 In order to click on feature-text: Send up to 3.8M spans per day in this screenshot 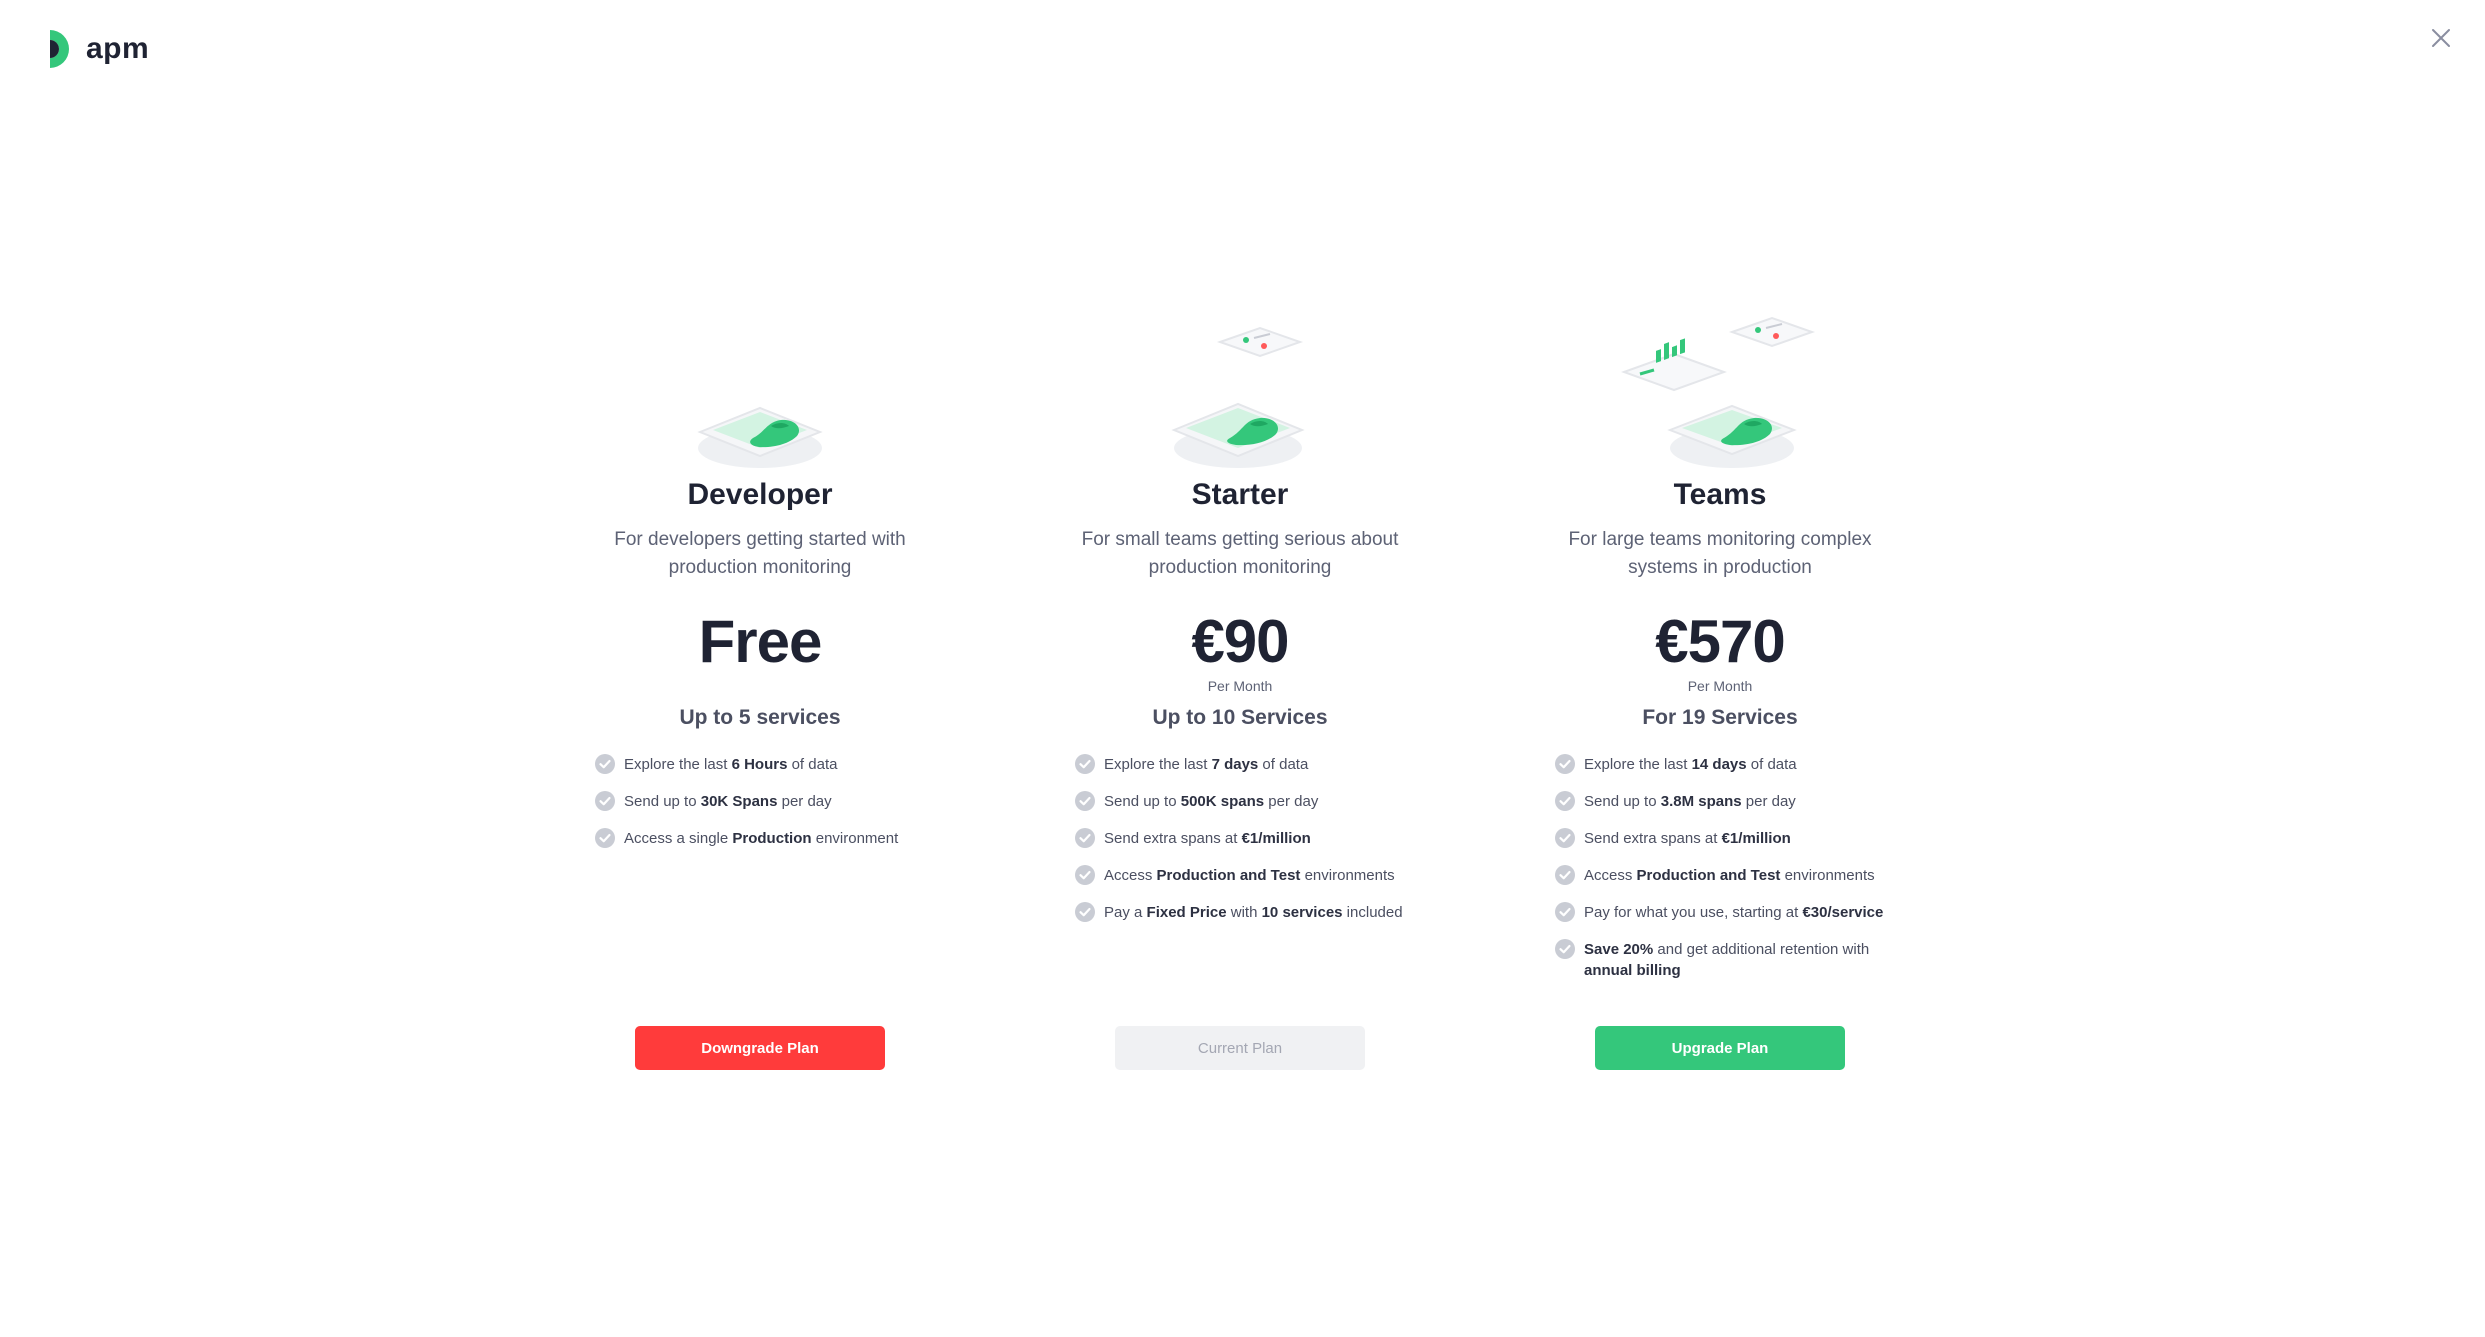, I will do `click(1690, 801)`.